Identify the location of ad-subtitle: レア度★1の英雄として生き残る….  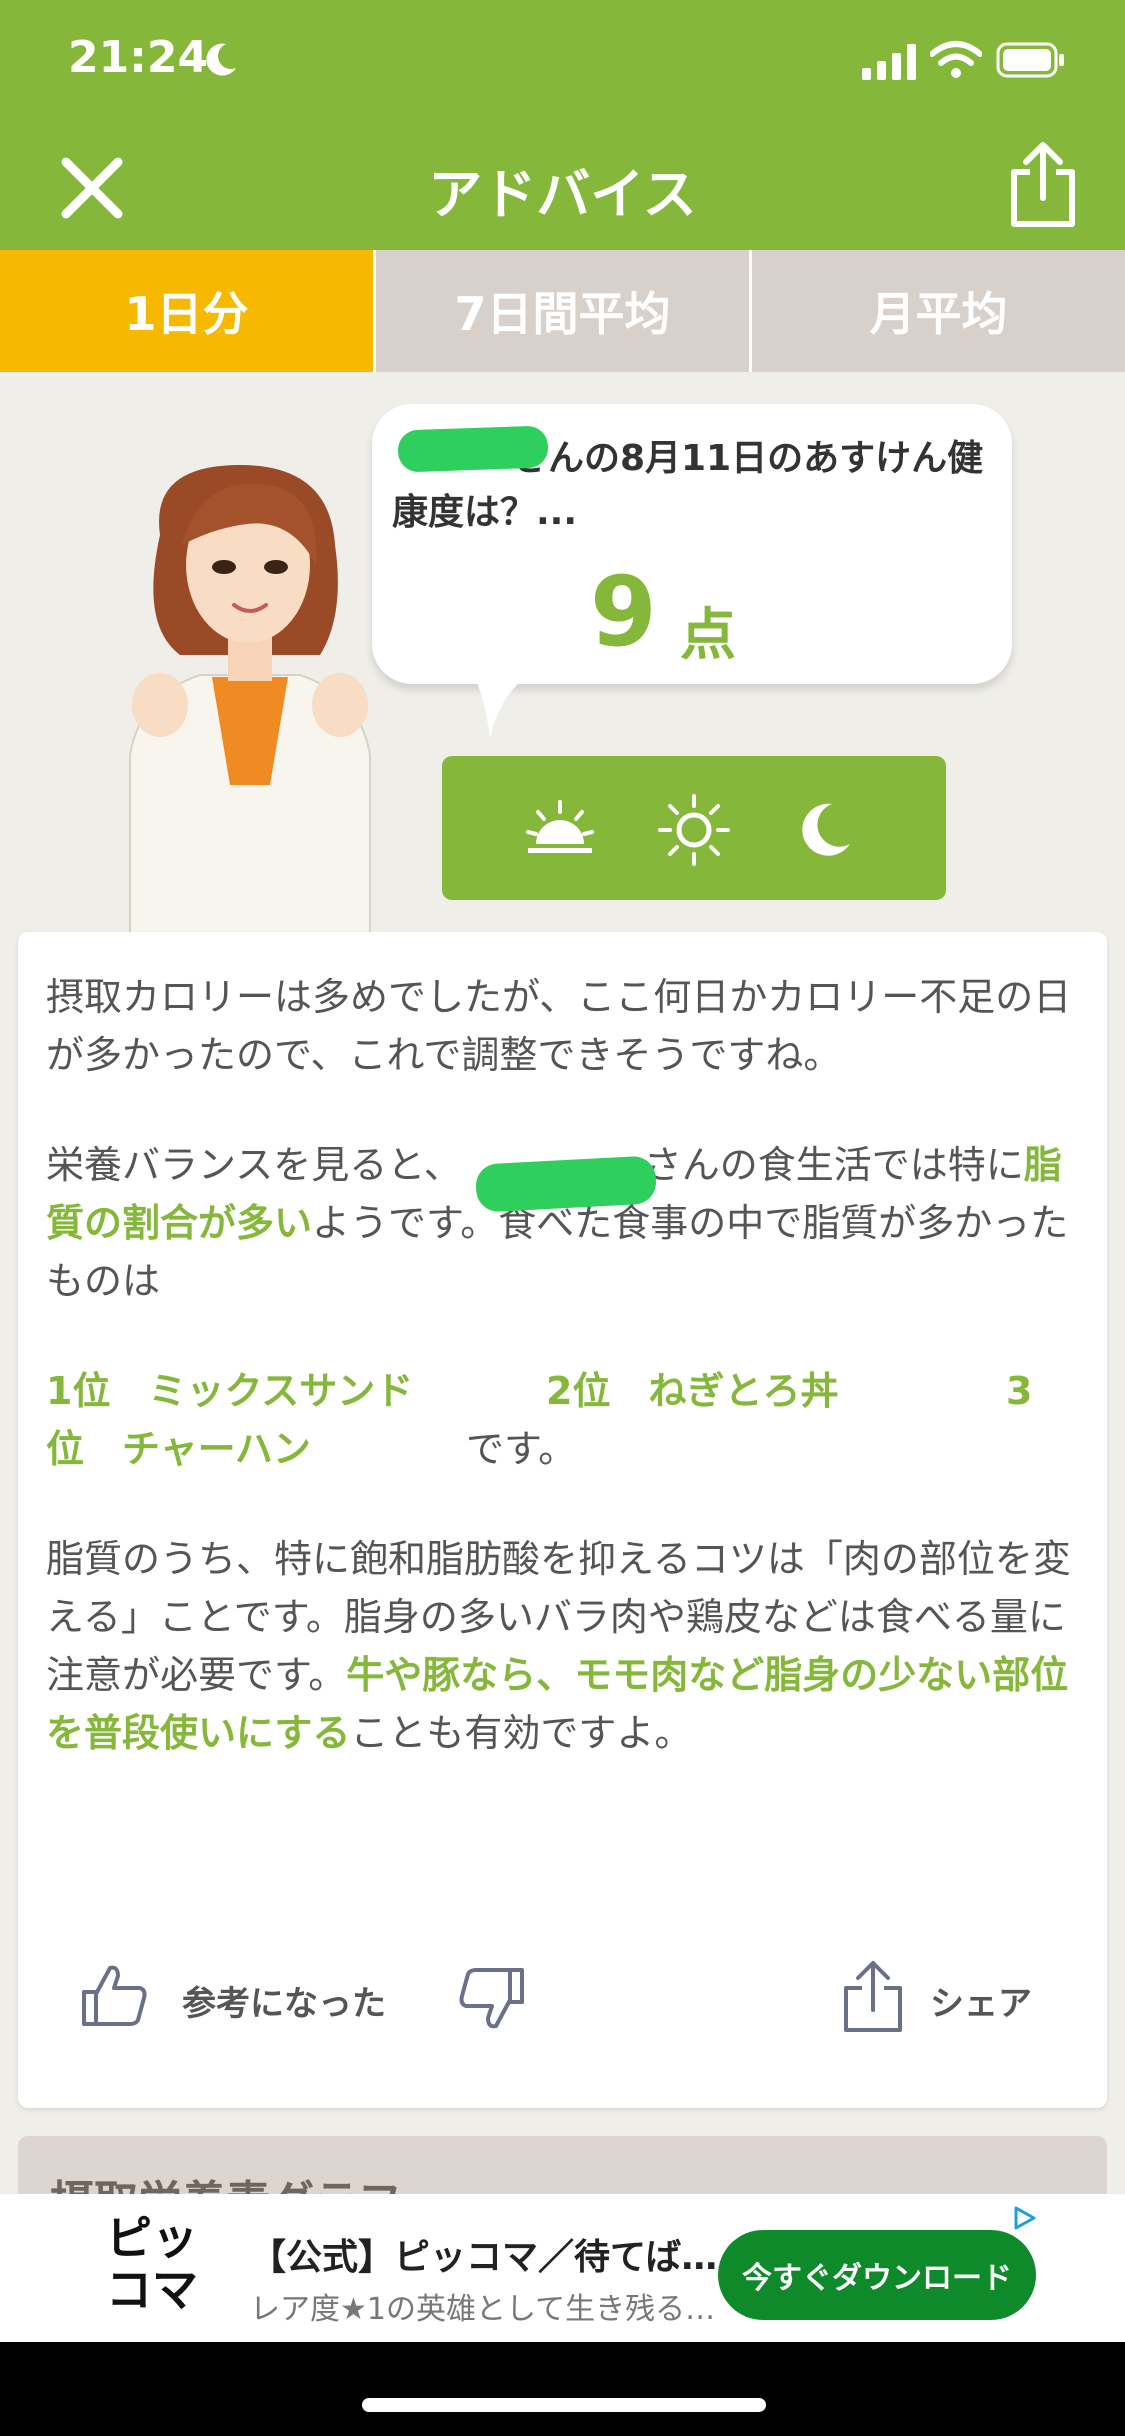
(482, 2306).